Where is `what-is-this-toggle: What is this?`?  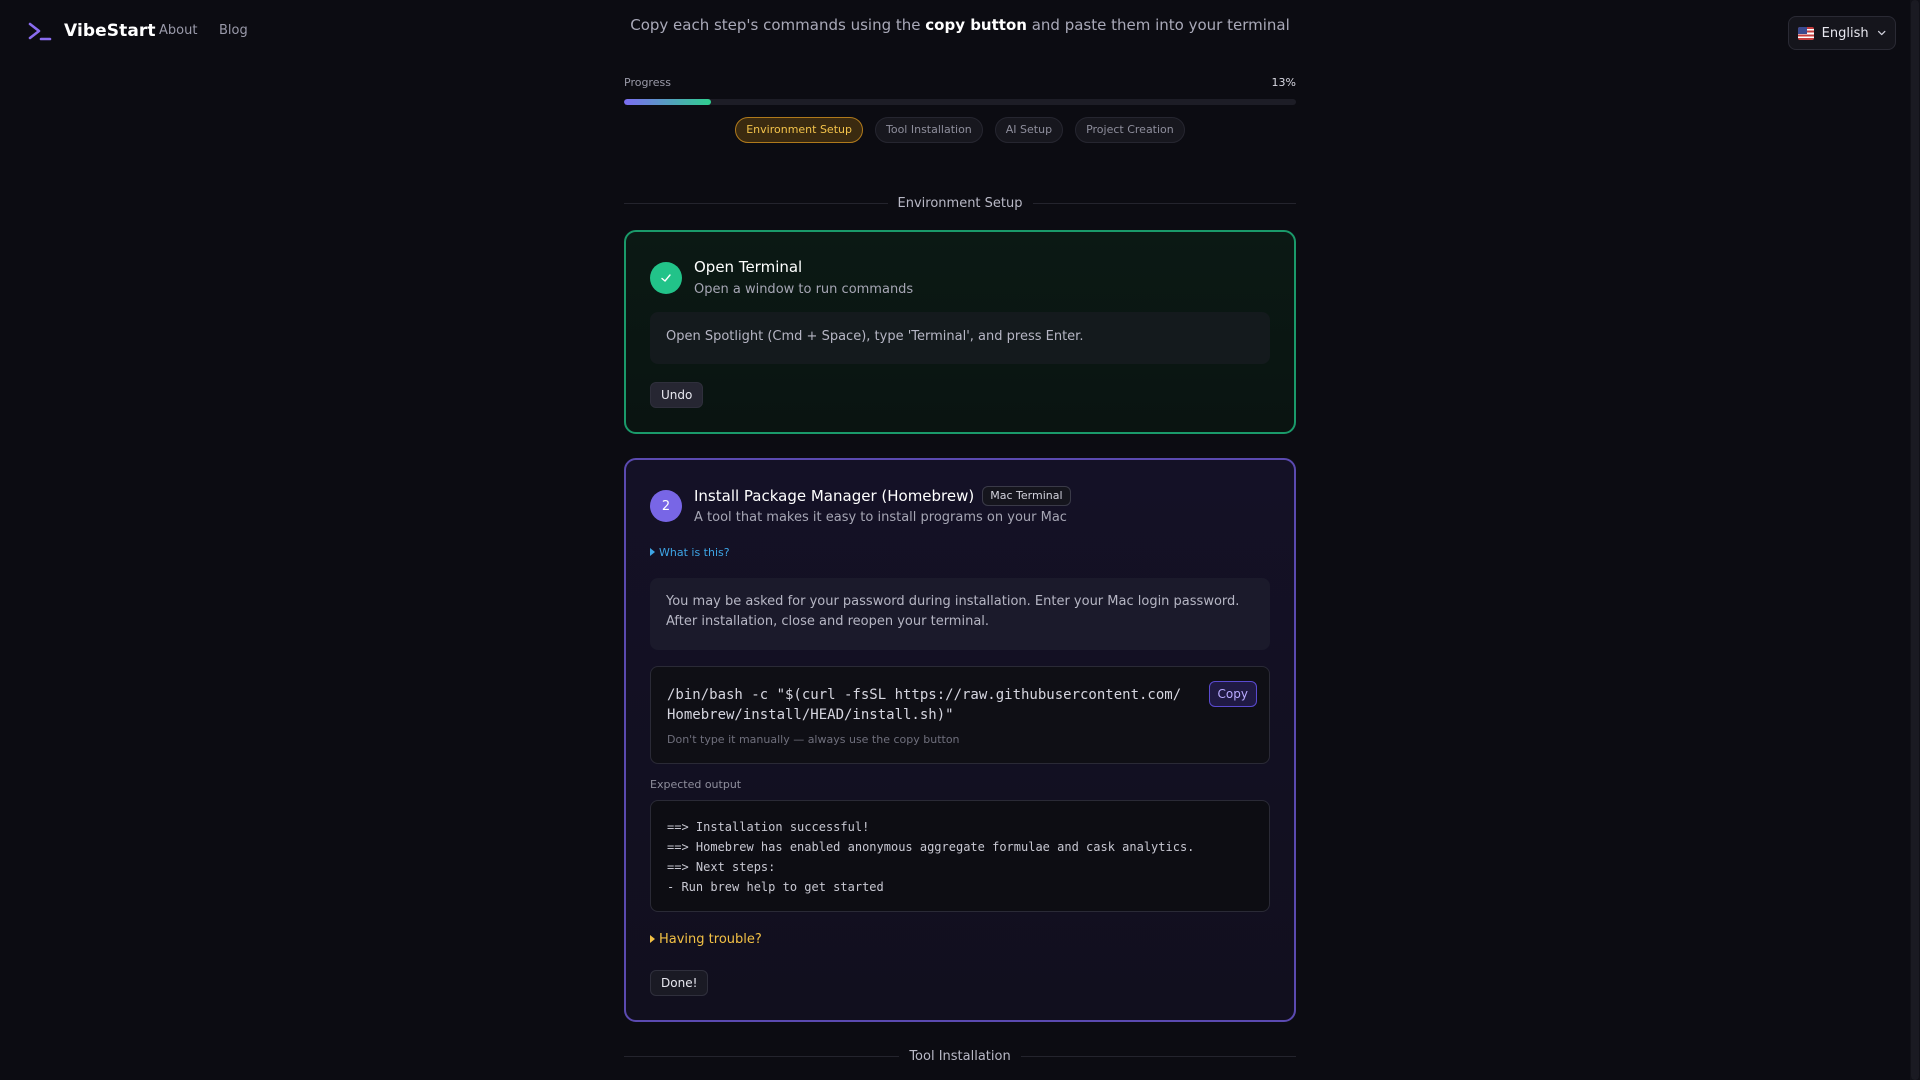
what-is-this-toggle: What is this? is located at coordinates (690, 552).